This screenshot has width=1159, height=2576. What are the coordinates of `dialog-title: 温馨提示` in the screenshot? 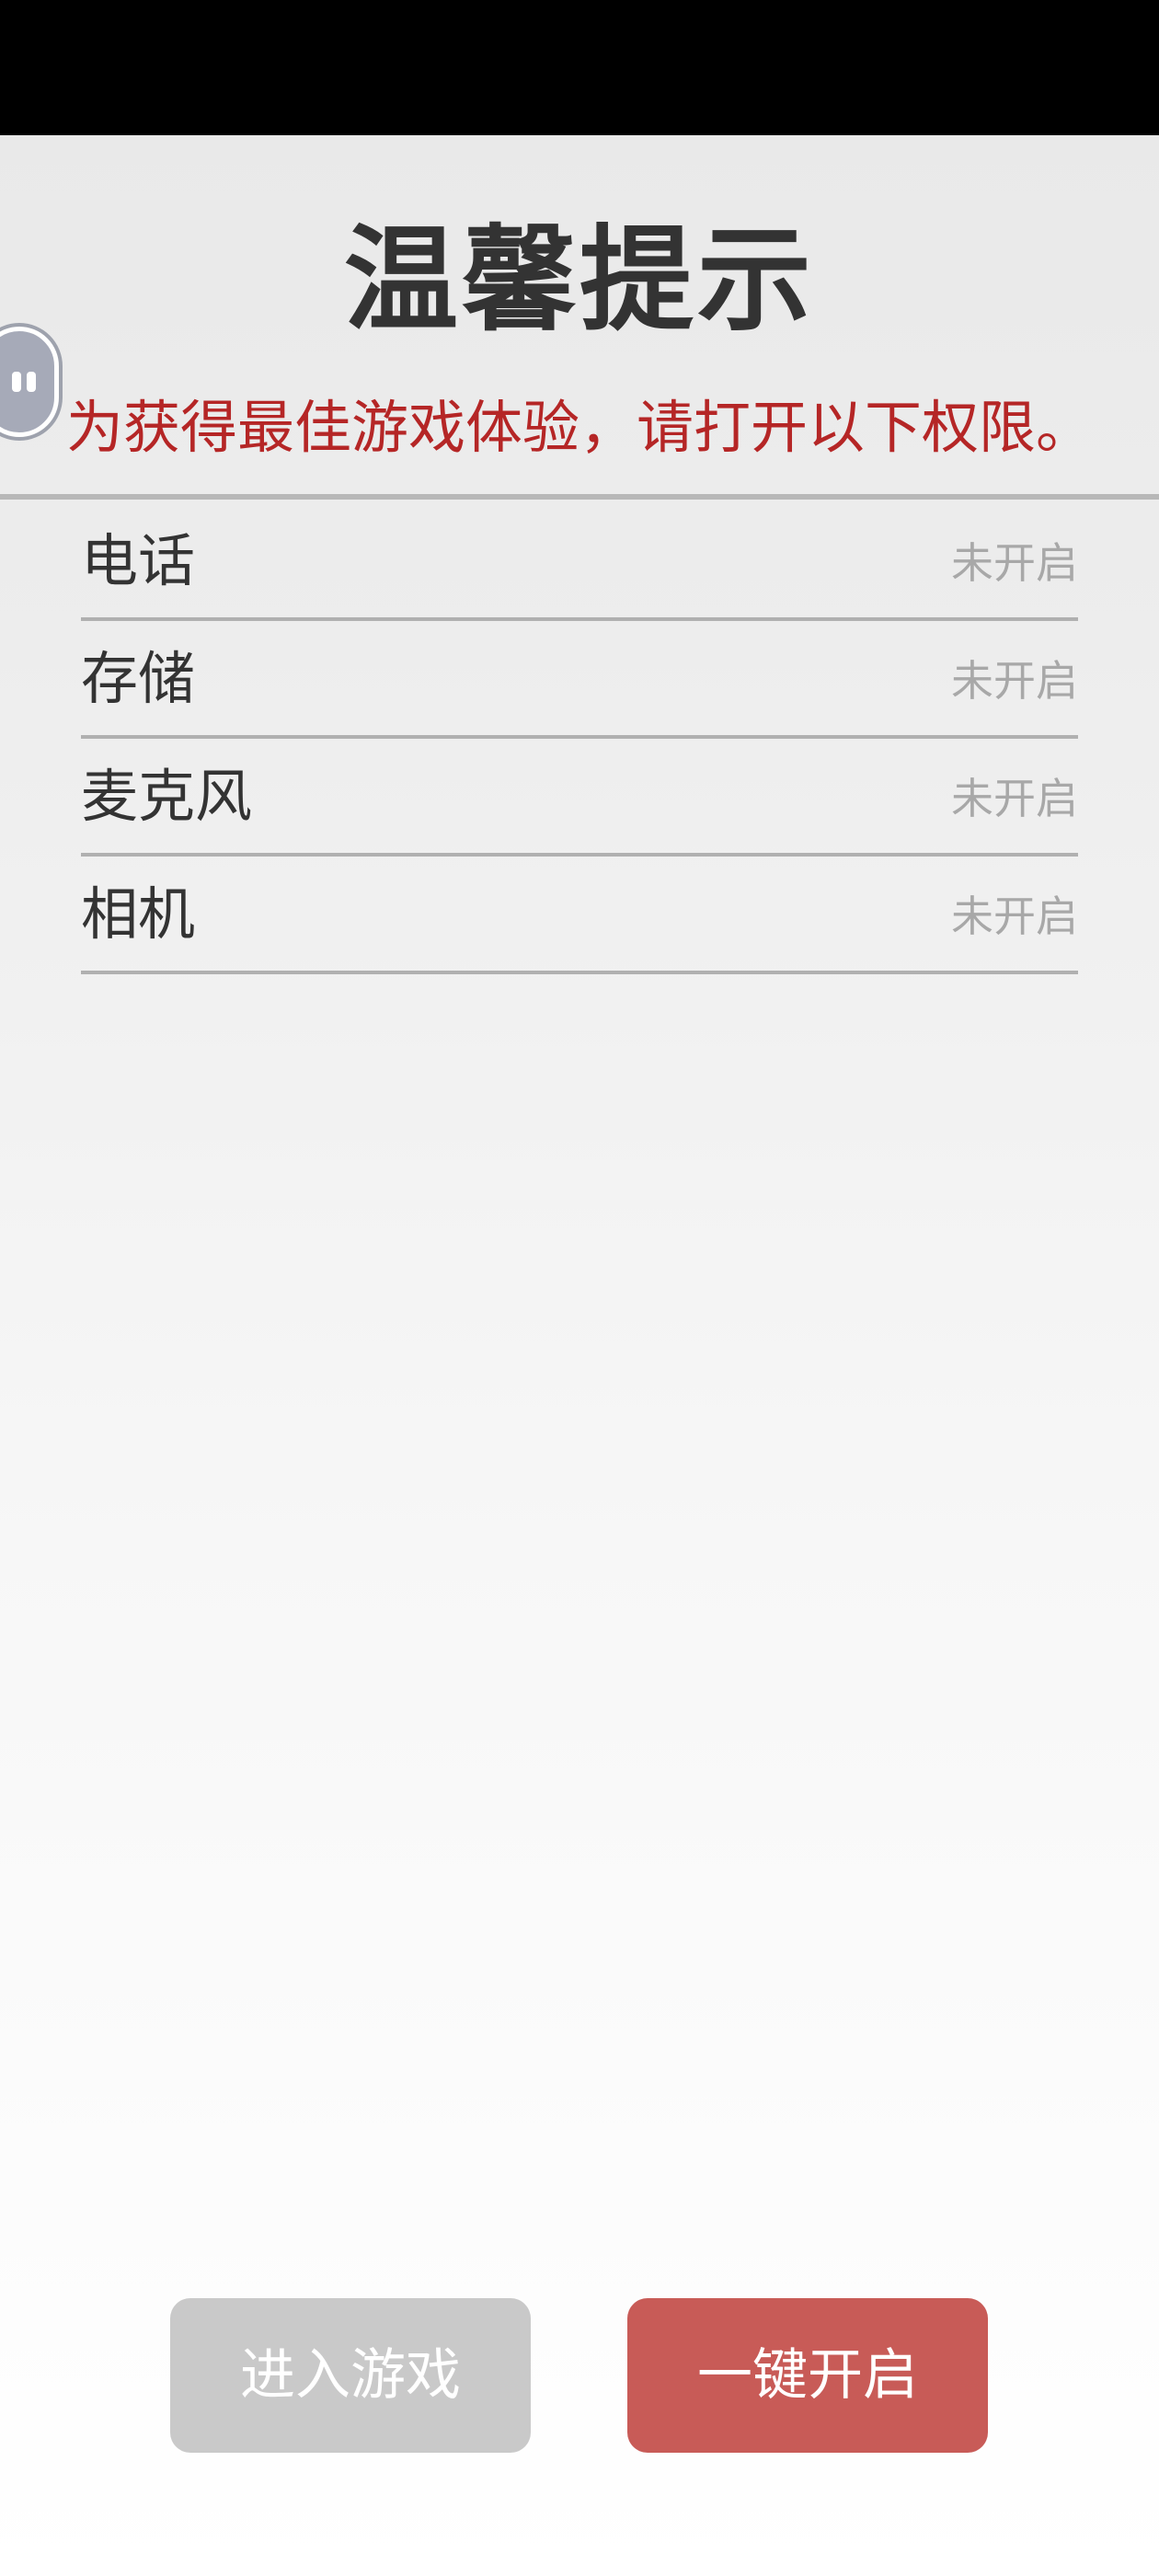 It's located at (579, 280).